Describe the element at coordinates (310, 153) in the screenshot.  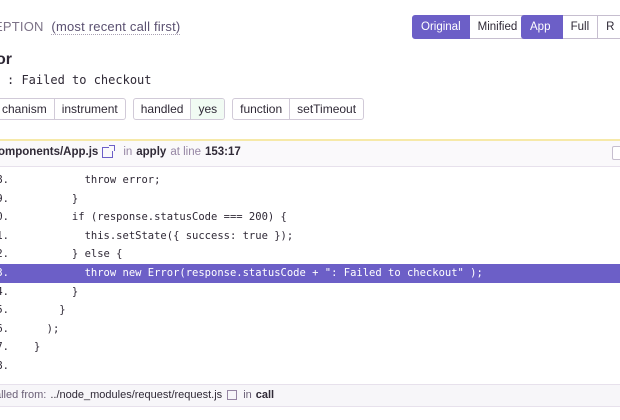
I see `stack-frame-header: omponents/App.js in apply at line 153:17` at that location.